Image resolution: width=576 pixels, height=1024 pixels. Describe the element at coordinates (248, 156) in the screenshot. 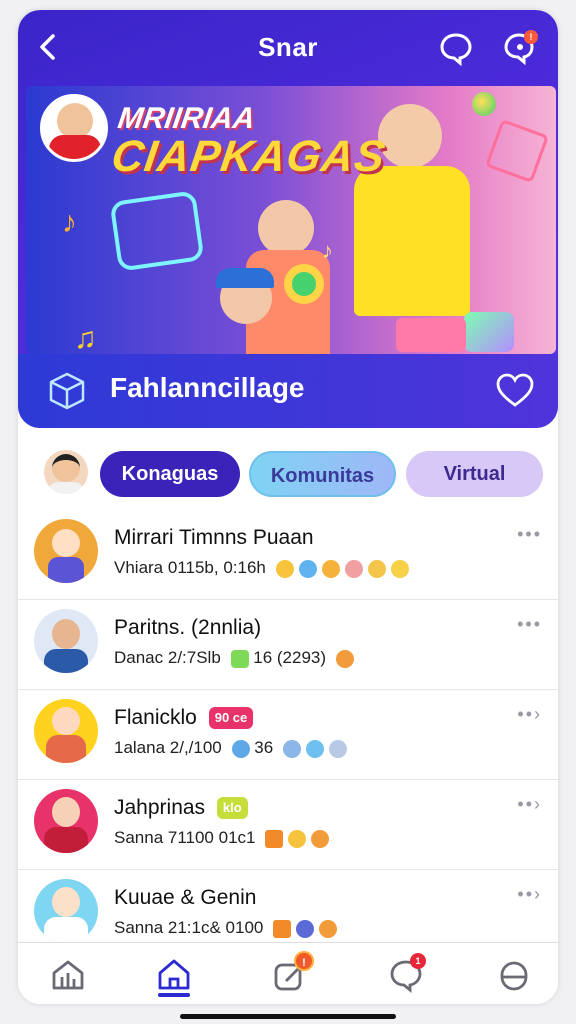

I see `banner-title-line2: CIAPKAGAS` at that location.